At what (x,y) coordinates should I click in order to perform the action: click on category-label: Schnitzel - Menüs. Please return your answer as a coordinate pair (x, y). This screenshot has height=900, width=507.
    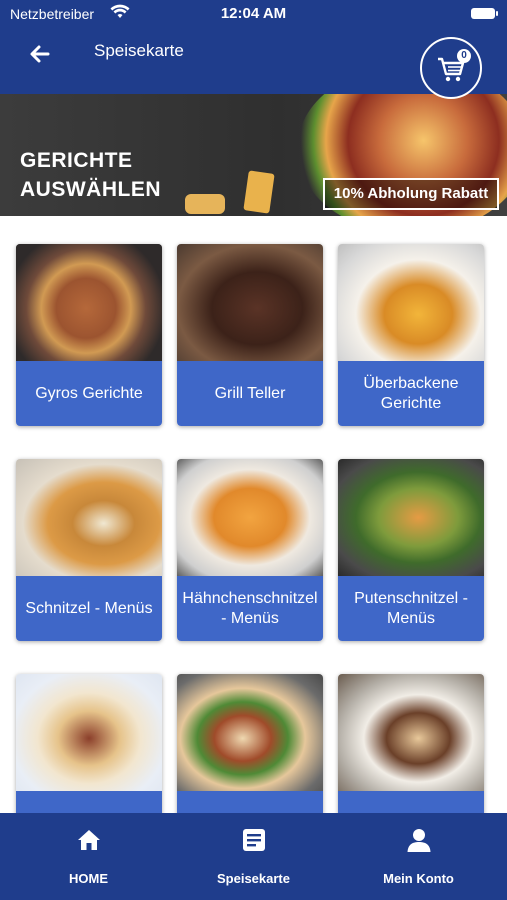
    Looking at the image, I should click on (89, 608).